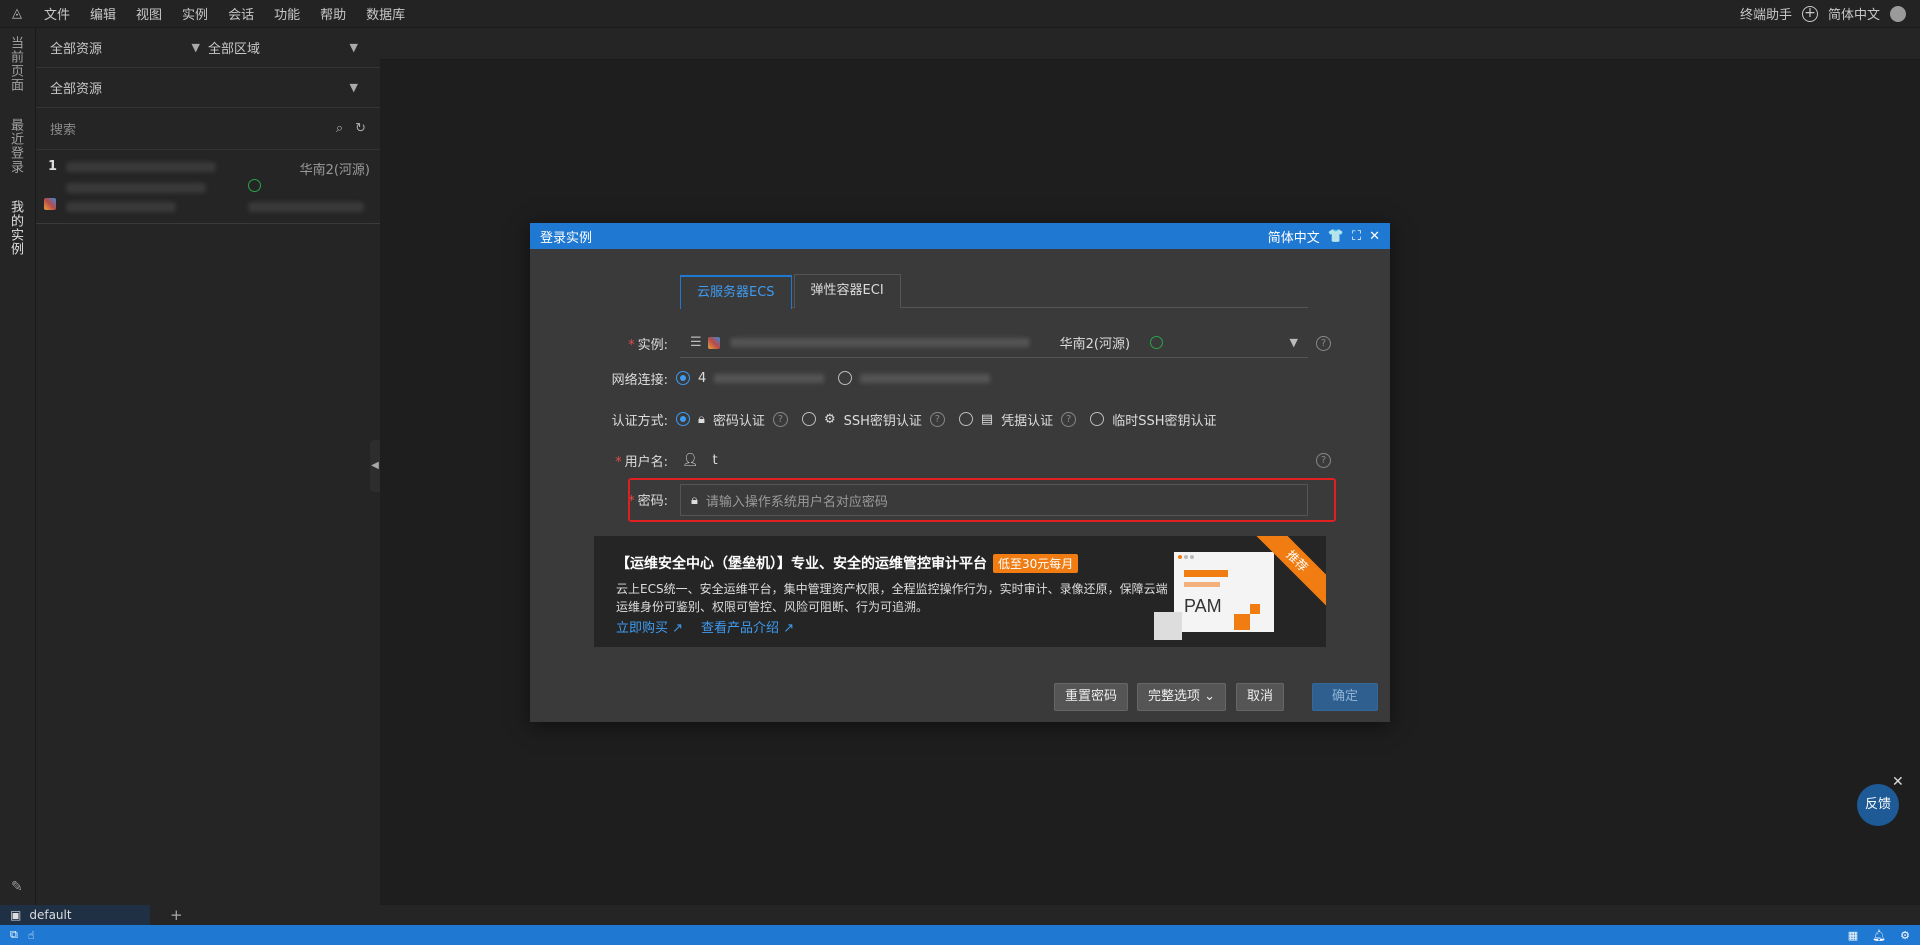 This screenshot has width=1920, height=945. What do you see at coordinates (960, 460) in the screenshot?
I see `username-field-row: * 用户名: 👤︎ t` at bounding box center [960, 460].